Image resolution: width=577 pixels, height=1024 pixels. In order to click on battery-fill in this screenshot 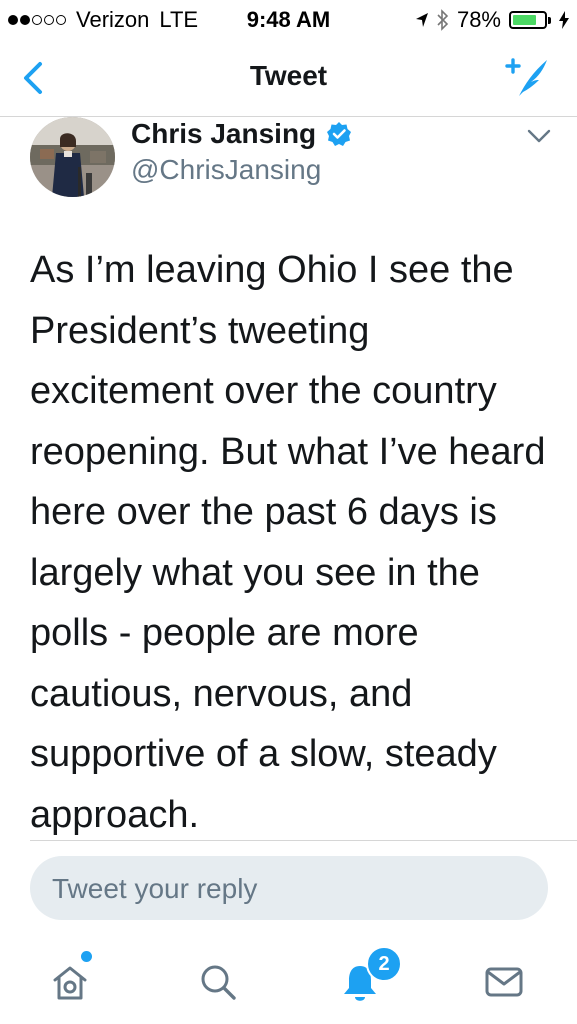, I will do `click(525, 20)`.